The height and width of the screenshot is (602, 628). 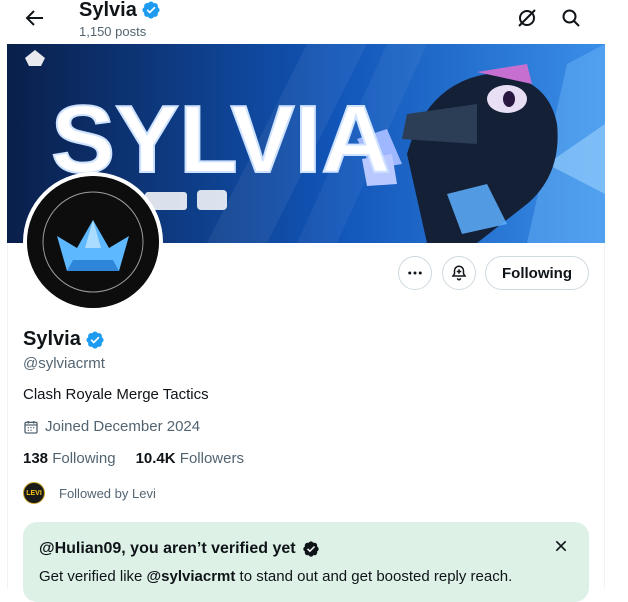 I want to click on promo-text-handle: @sylviacrmt, so click(x=191, y=576).